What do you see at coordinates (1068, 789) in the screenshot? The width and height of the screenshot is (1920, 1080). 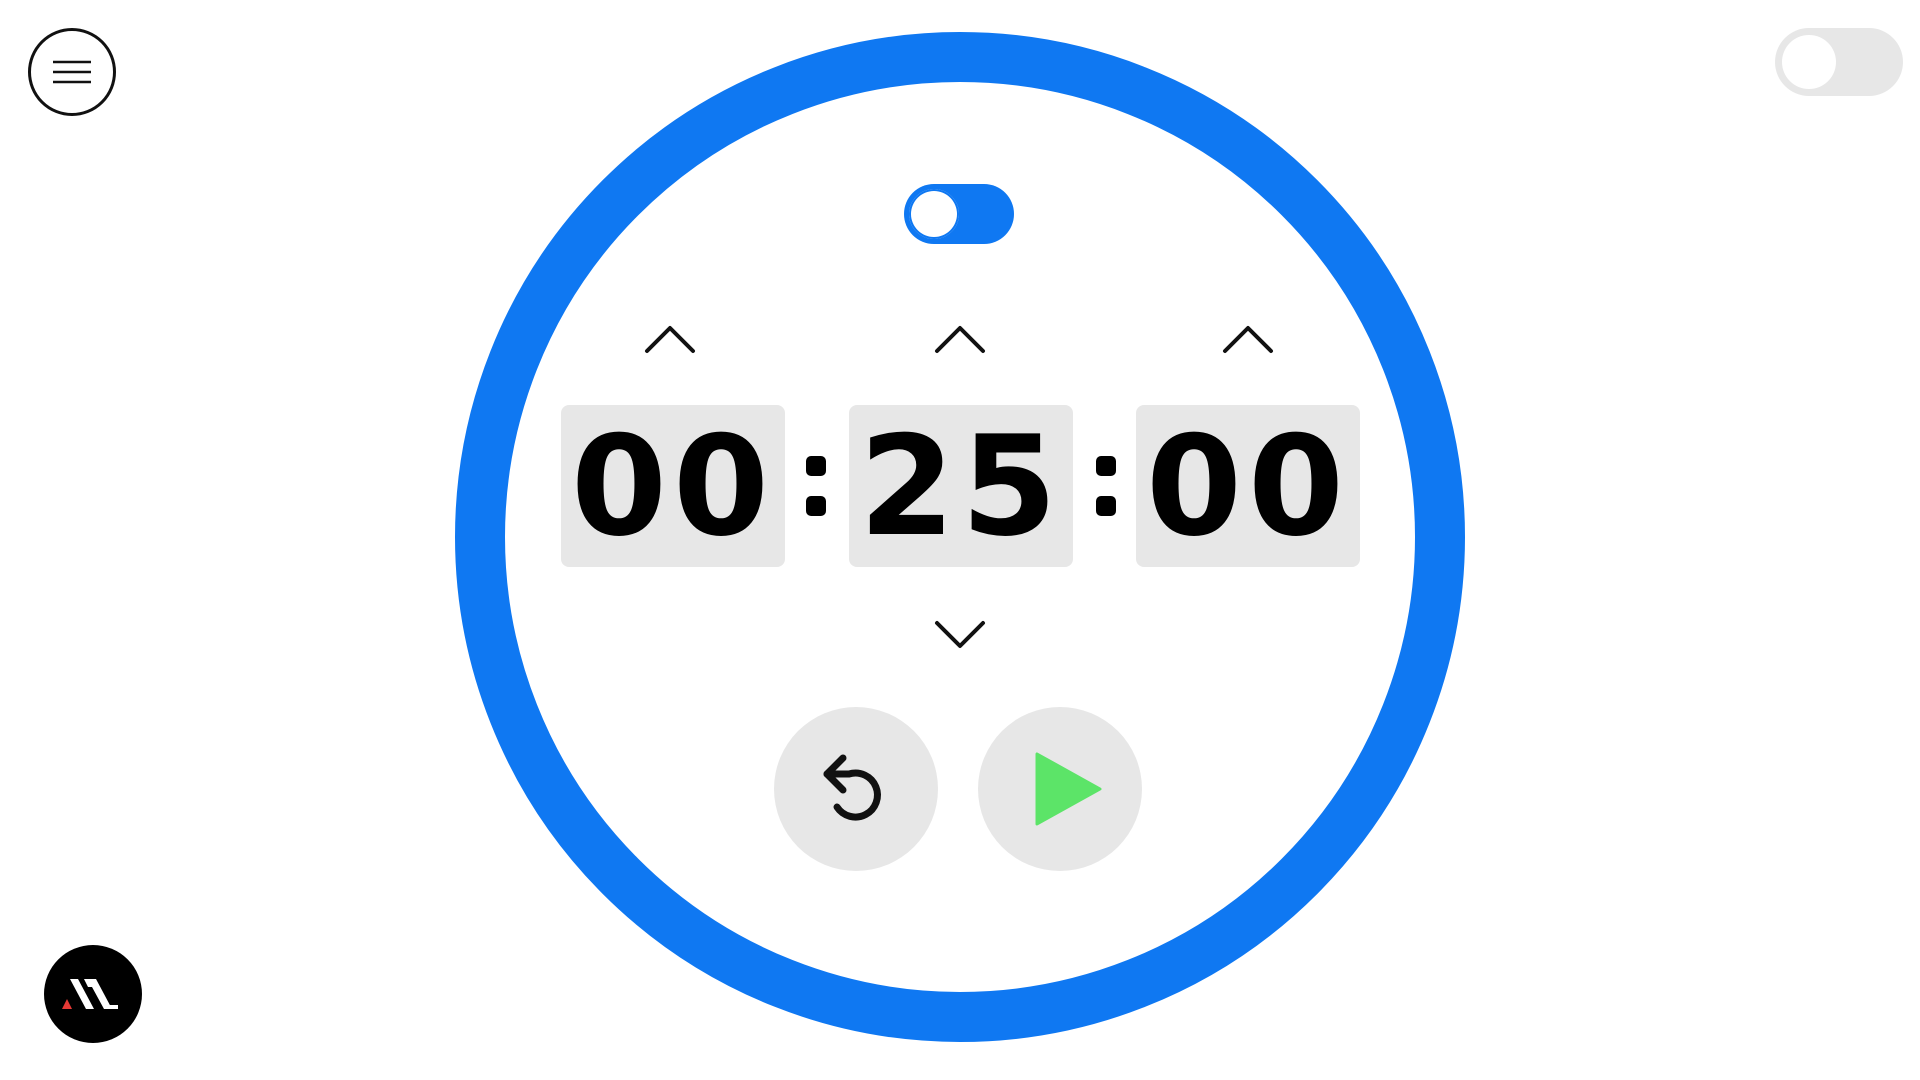 I see `play-icon` at bounding box center [1068, 789].